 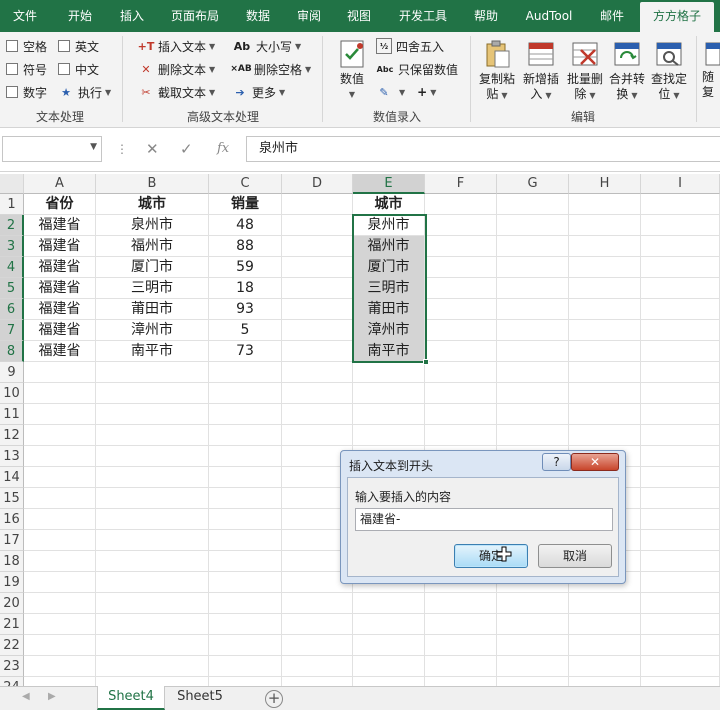 What do you see at coordinates (12, 351) in the screenshot?
I see `row-header-8: 8` at bounding box center [12, 351].